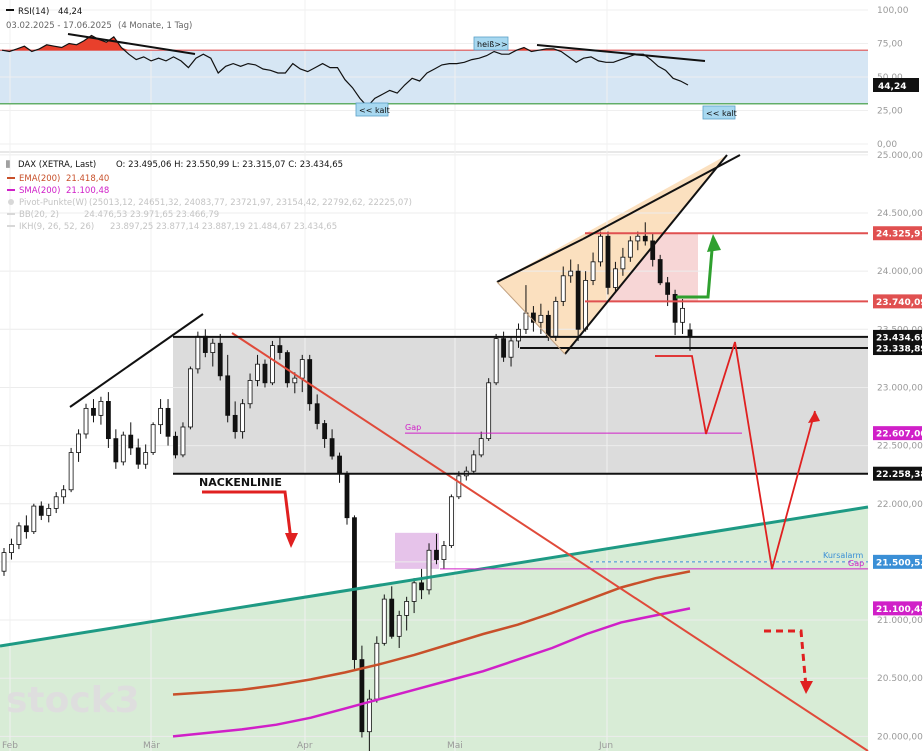  I want to click on consolidation-box, so click(520, 405).